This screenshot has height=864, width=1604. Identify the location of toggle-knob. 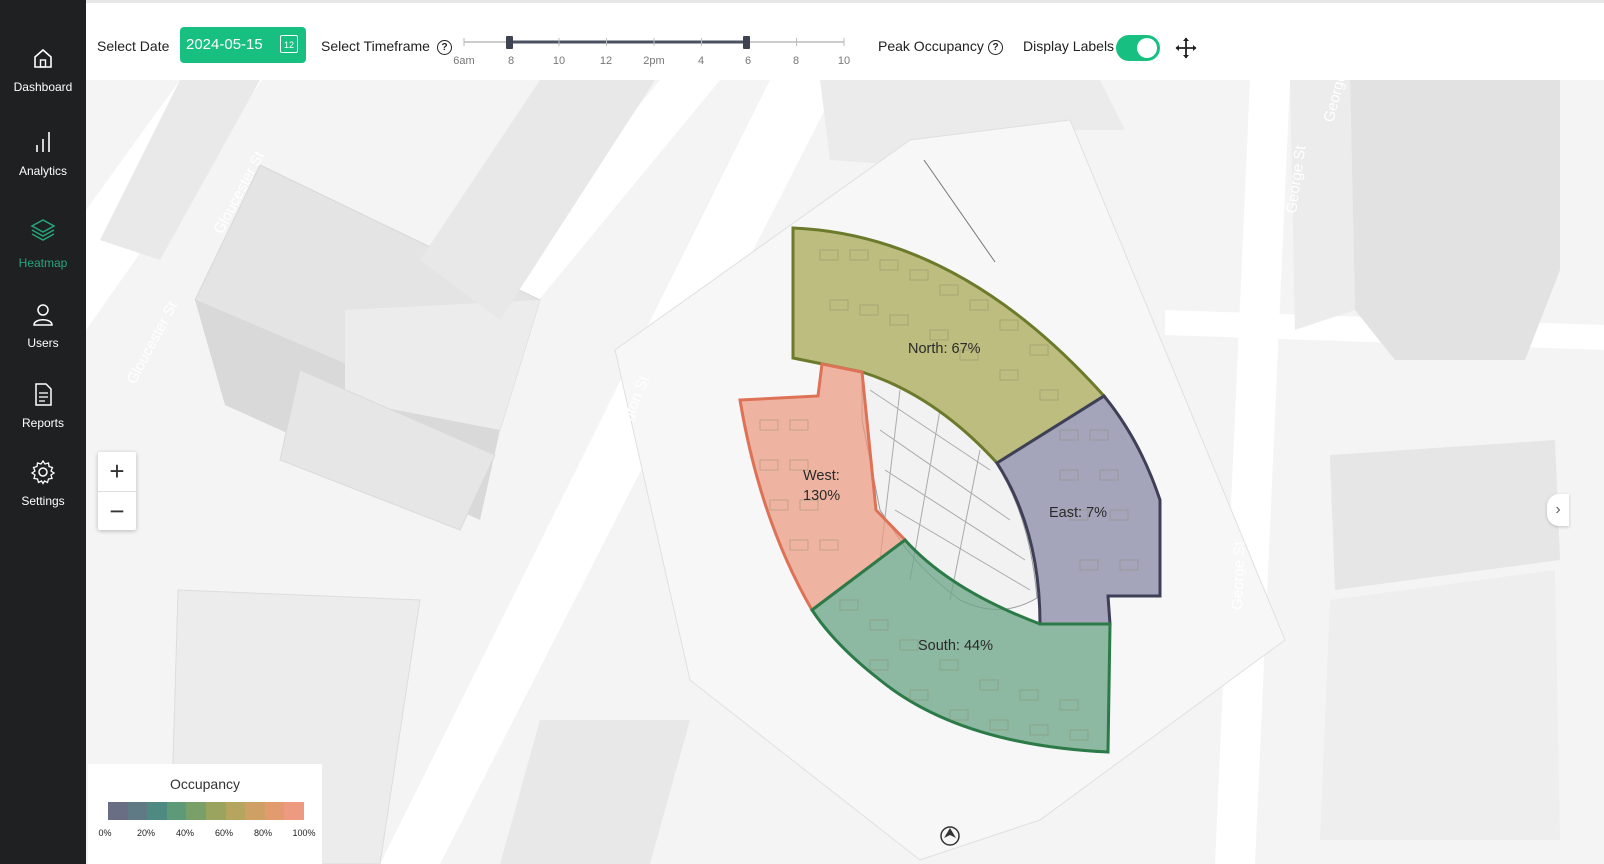
(1147, 48).